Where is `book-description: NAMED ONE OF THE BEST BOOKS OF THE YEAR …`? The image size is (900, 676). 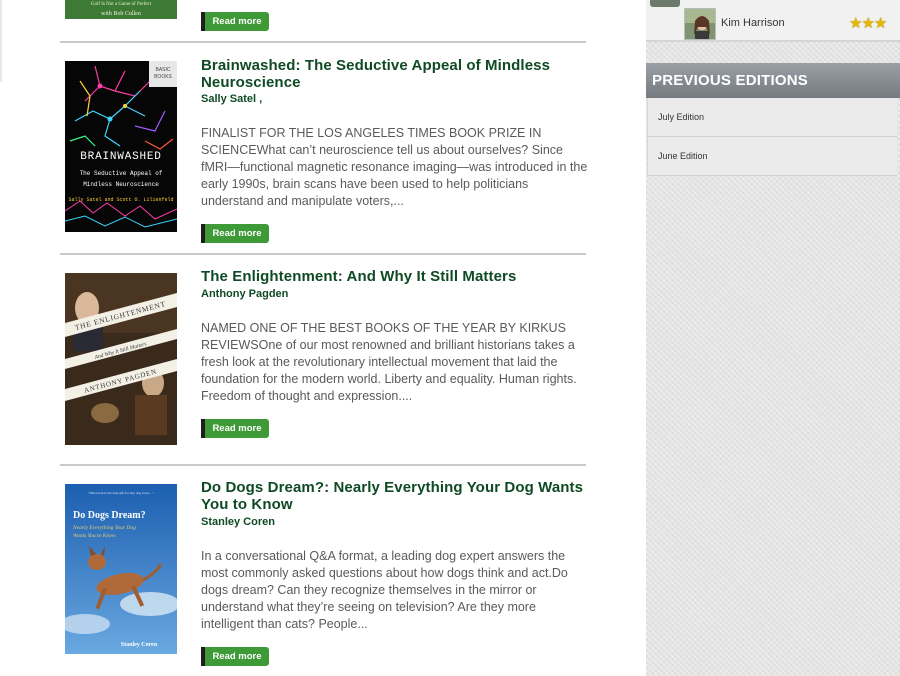 book-description: NAMED ONE OF THE BEST BOOKS OF THE YEAR … is located at coordinates (389, 362).